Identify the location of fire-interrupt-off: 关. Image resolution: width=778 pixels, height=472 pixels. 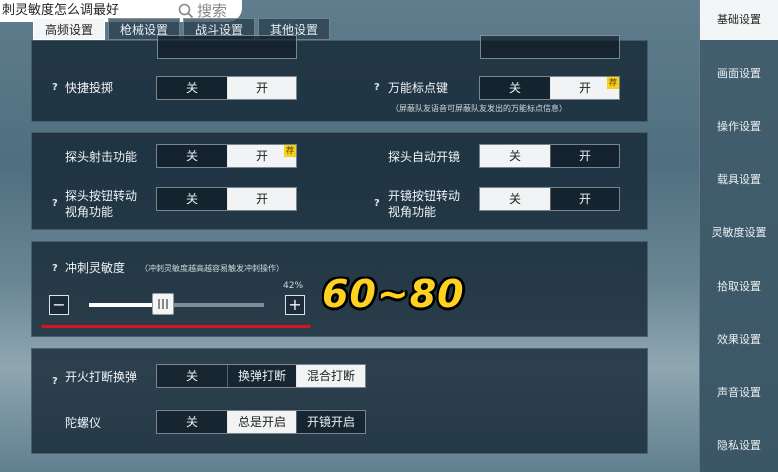
(192, 376).